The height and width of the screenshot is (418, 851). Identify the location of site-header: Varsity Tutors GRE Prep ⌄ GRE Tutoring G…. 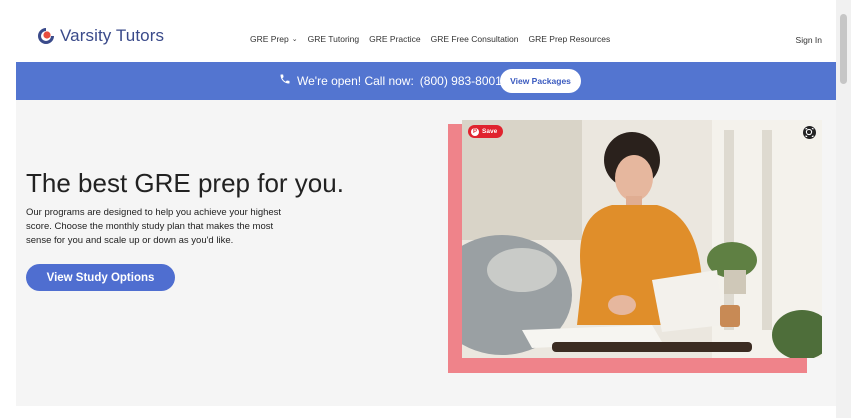
(418, 31).